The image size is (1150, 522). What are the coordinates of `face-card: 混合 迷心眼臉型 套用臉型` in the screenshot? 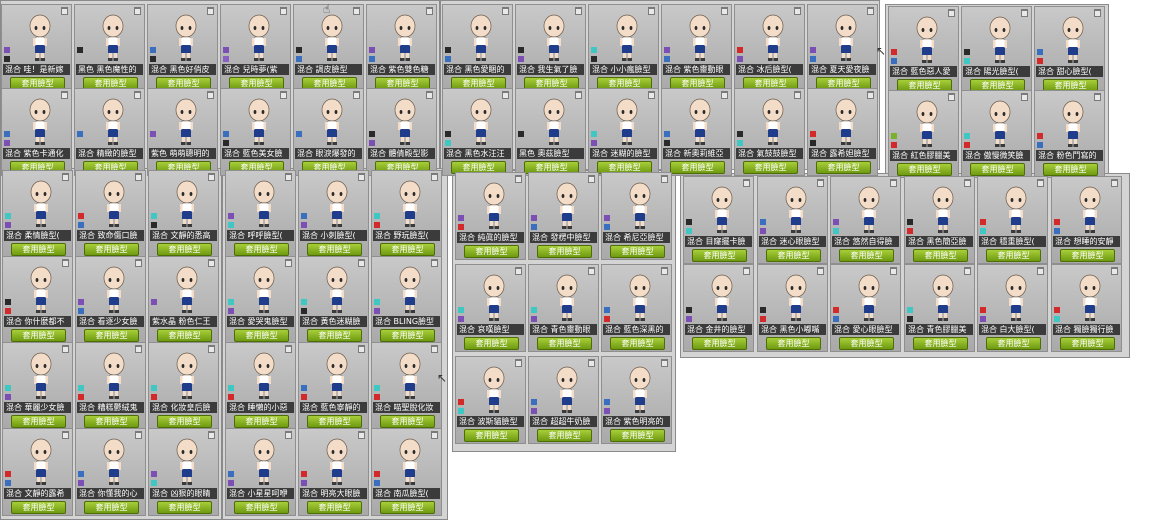 It's located at (792, 220).